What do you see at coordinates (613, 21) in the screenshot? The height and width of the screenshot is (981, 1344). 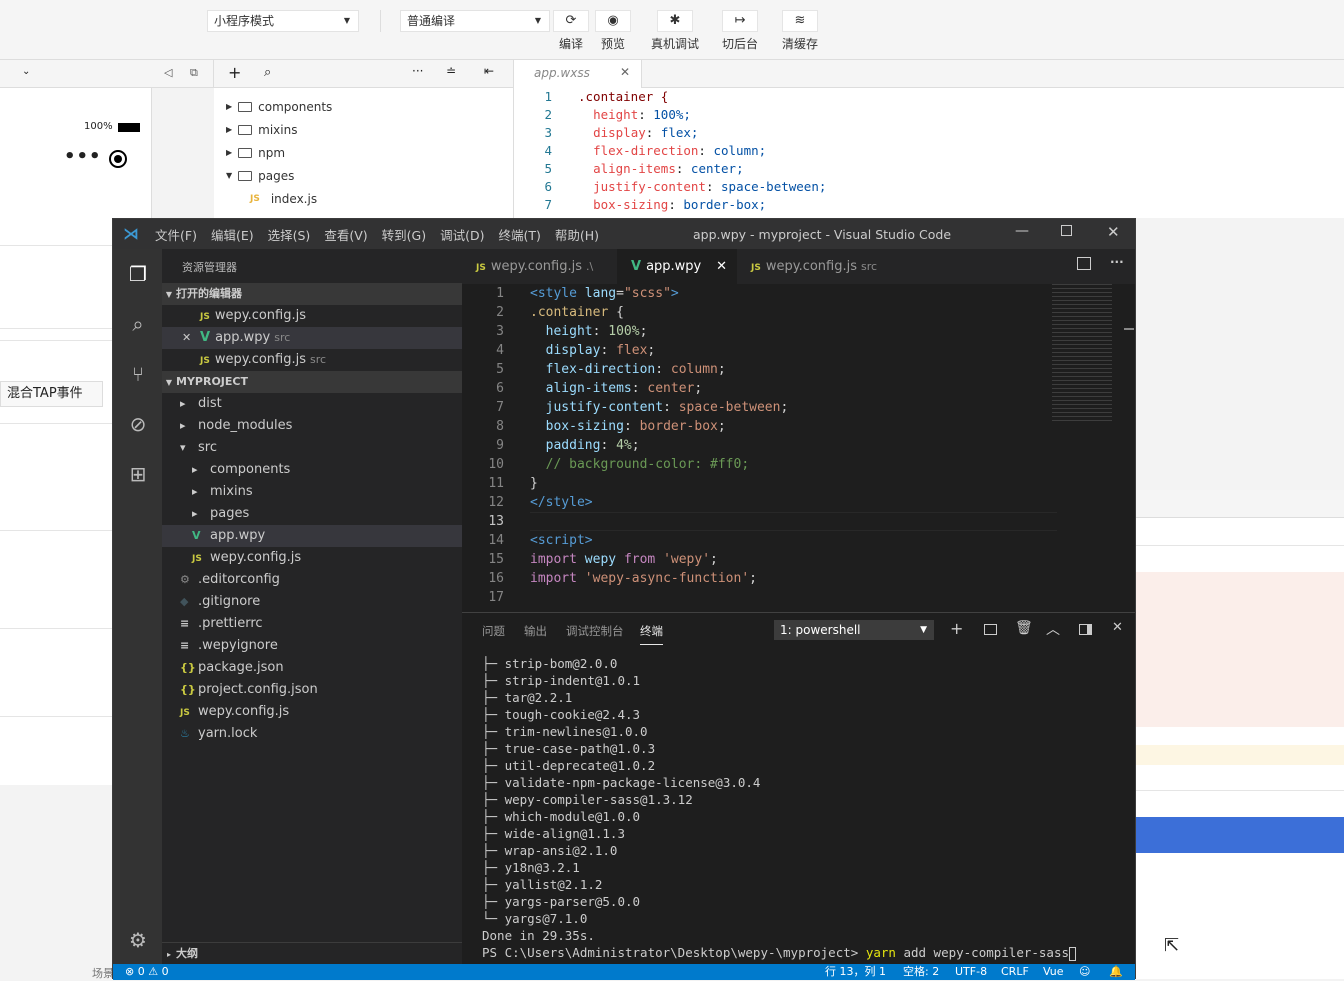 I see `eye-icon: ◉` at bounding box center [613, 21].